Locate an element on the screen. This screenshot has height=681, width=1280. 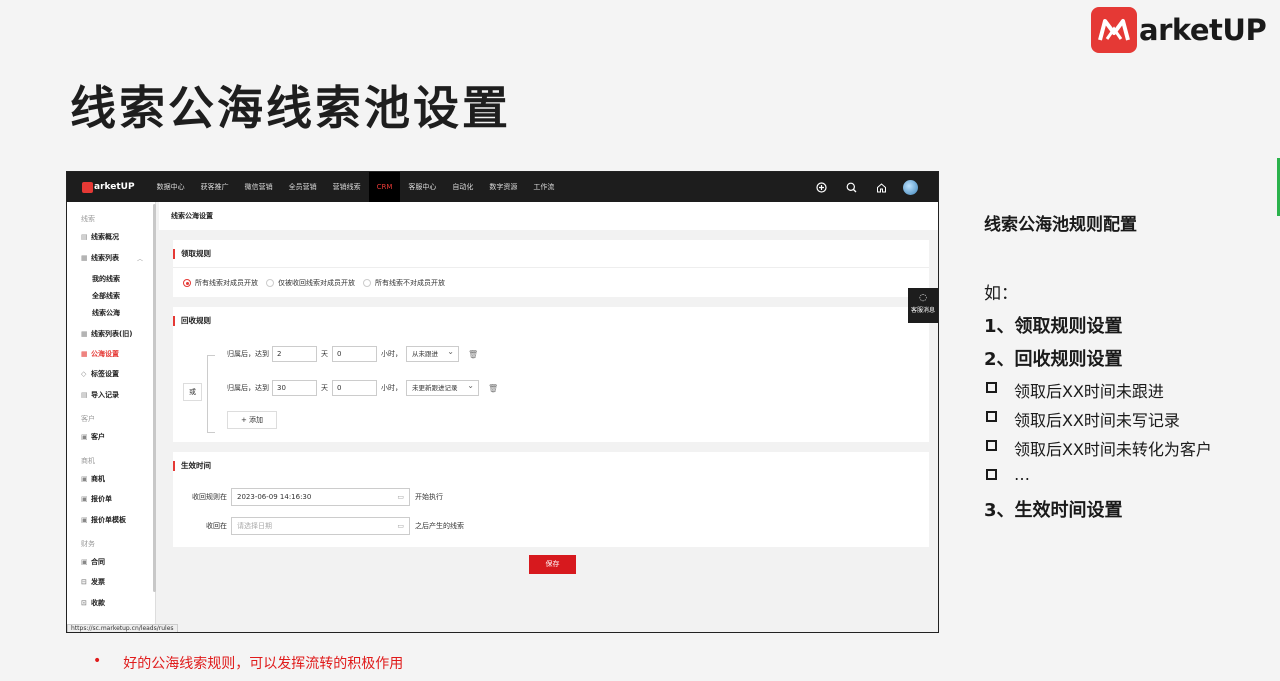
brand-logo: arketUP is located at coordinates (1179, 30).